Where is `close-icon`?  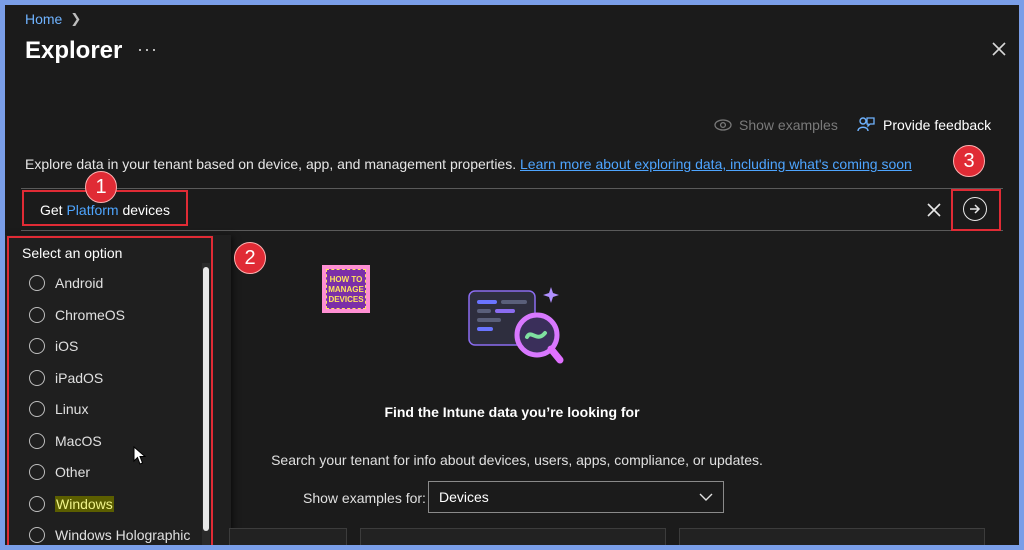
close-icon is located at coordinates (999, 49).